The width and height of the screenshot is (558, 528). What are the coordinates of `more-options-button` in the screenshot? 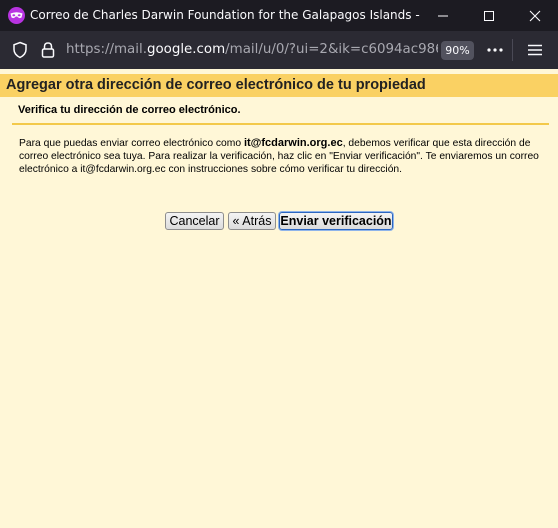 It's located at (495, 50).